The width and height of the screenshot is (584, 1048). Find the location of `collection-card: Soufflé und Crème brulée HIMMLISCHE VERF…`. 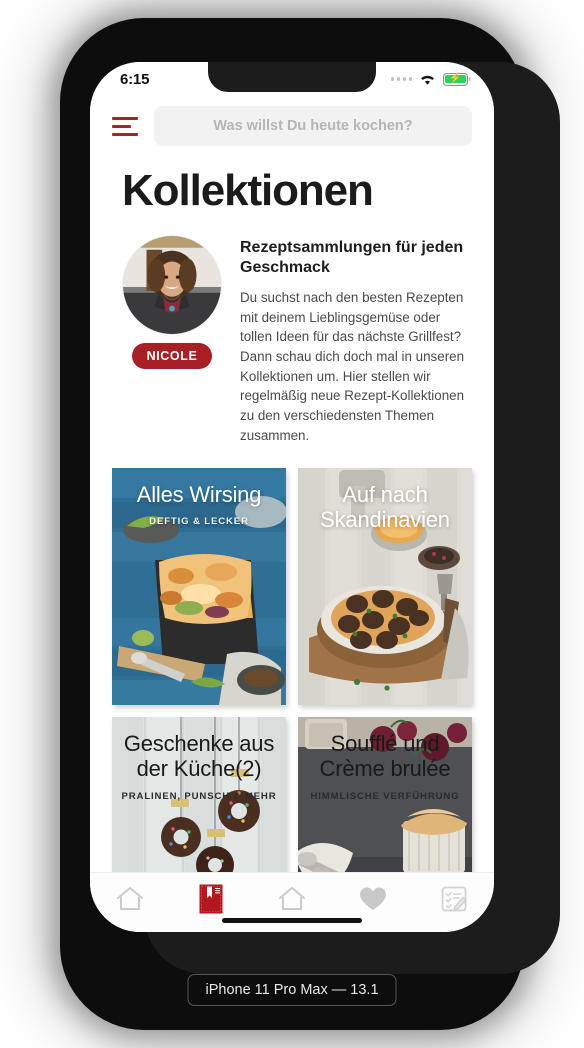

collection-card: Soufflé und Crème brulée HIMMLISCHE VERF… is located at coordinates (385, 794).